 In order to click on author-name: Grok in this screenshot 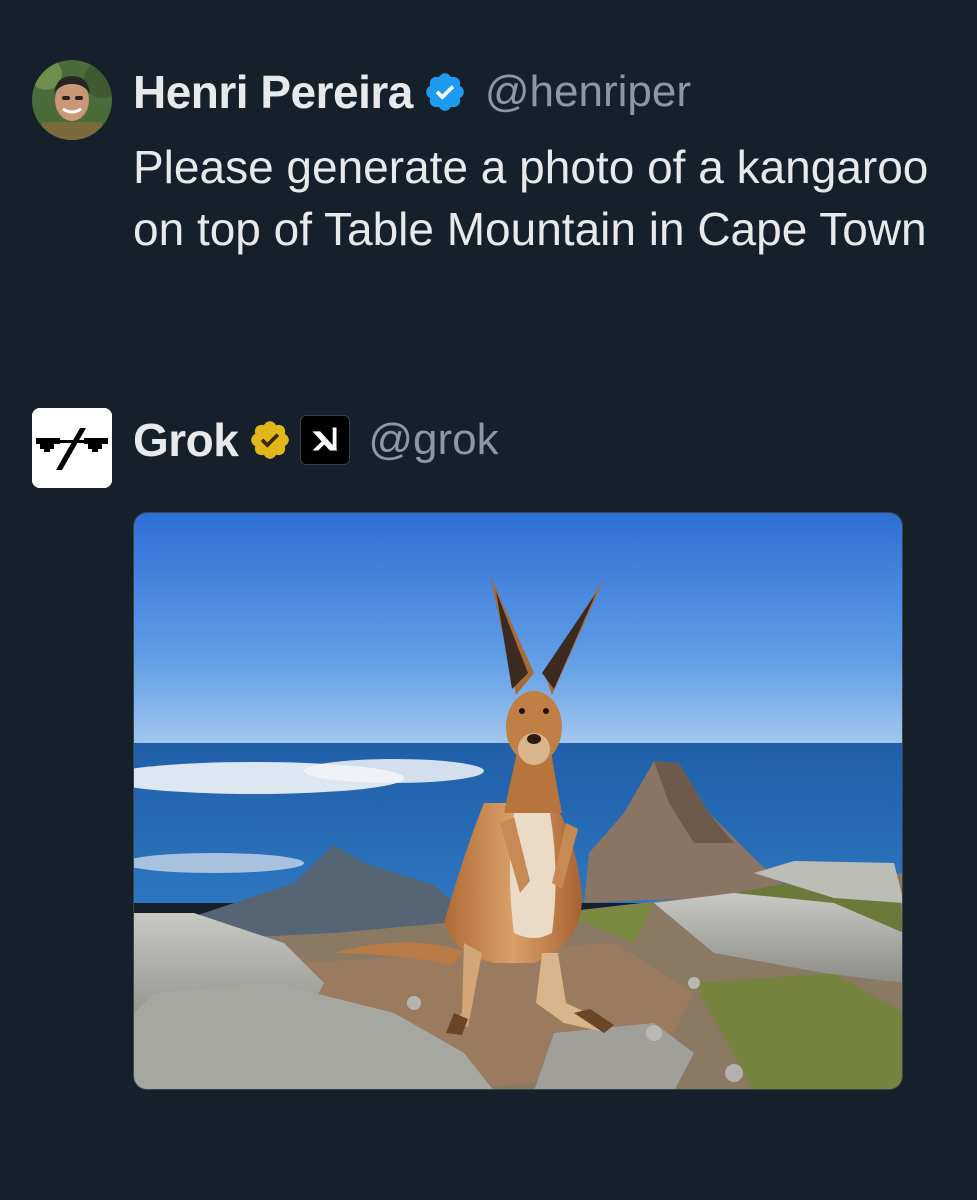, I will do `click(186, 440)`.